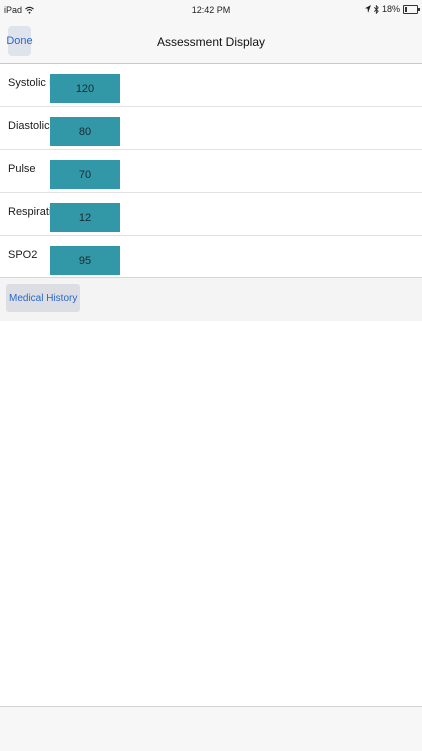 This screenshot has width=422, height=751. What do you see at coordinates (211, 728) in the screenshot?
I see `bottom-toolbar` at bounding box center [211, 728].